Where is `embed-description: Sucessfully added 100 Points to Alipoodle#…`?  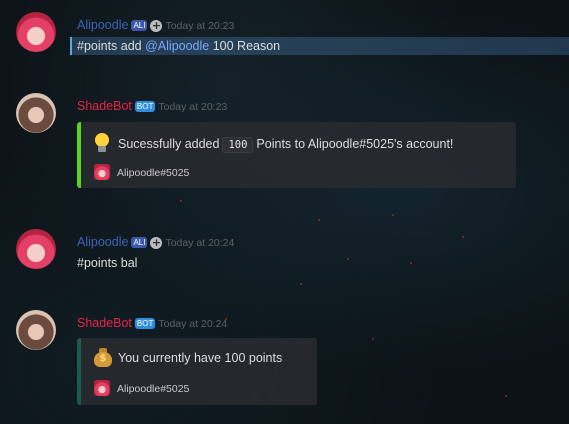
embed-description: Sucessfully added 100 Points to Alipoodle#… is located at coordinates (273, 143).